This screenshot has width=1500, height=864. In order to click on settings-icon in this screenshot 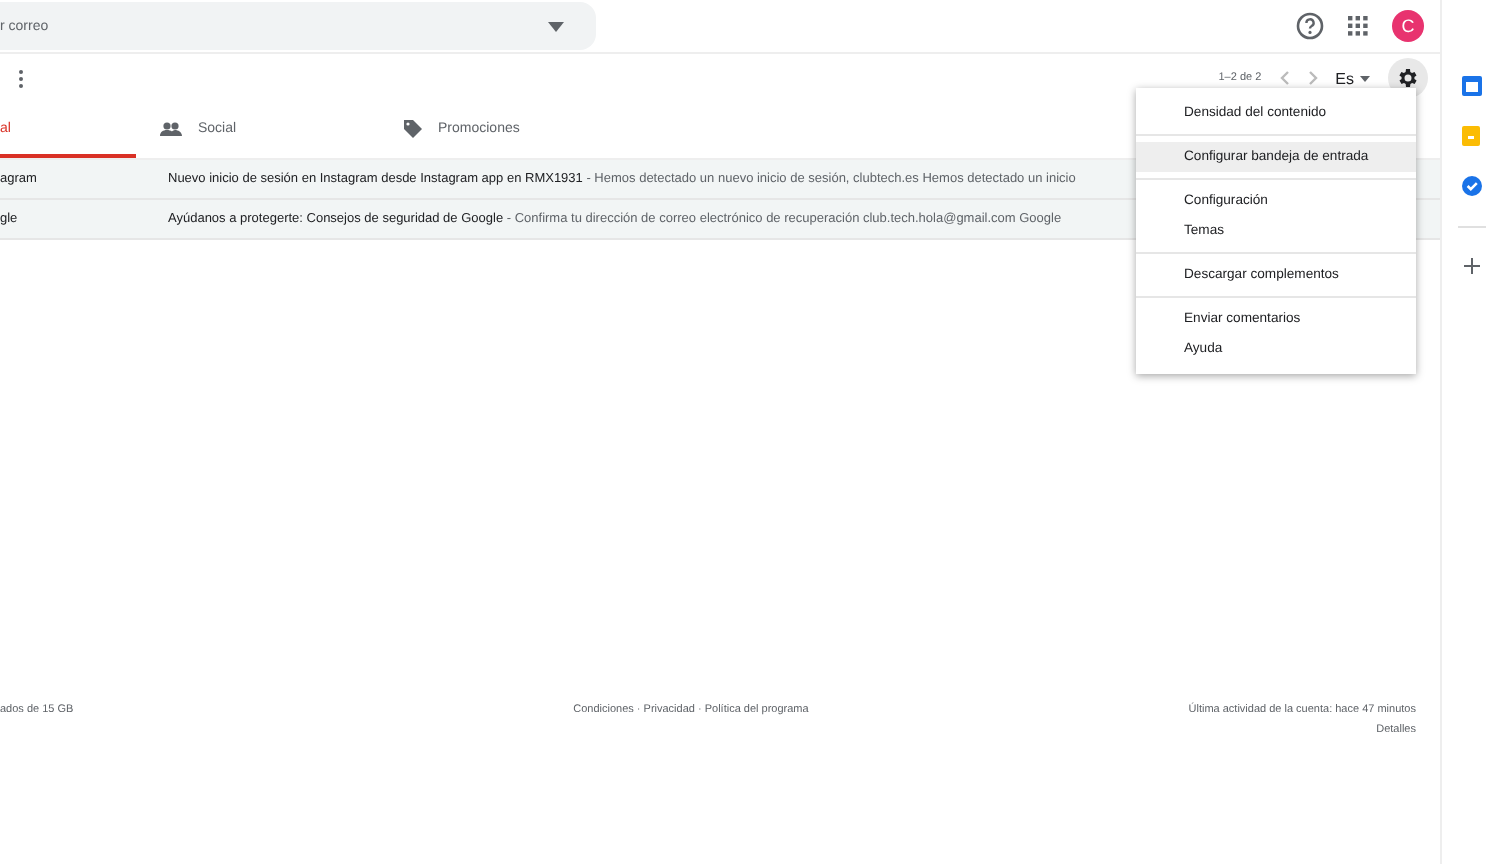, I will do `click(1408, 78)`.